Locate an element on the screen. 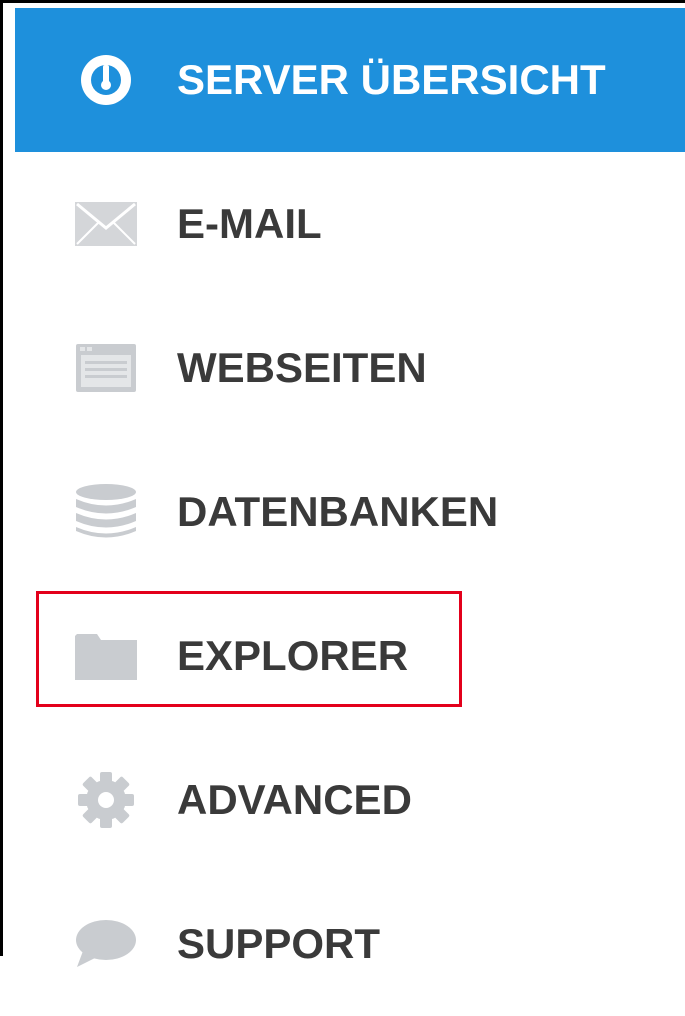  sidebar-item-label: SERVER ÜBERSICHT is located at coordinates (391, 79).